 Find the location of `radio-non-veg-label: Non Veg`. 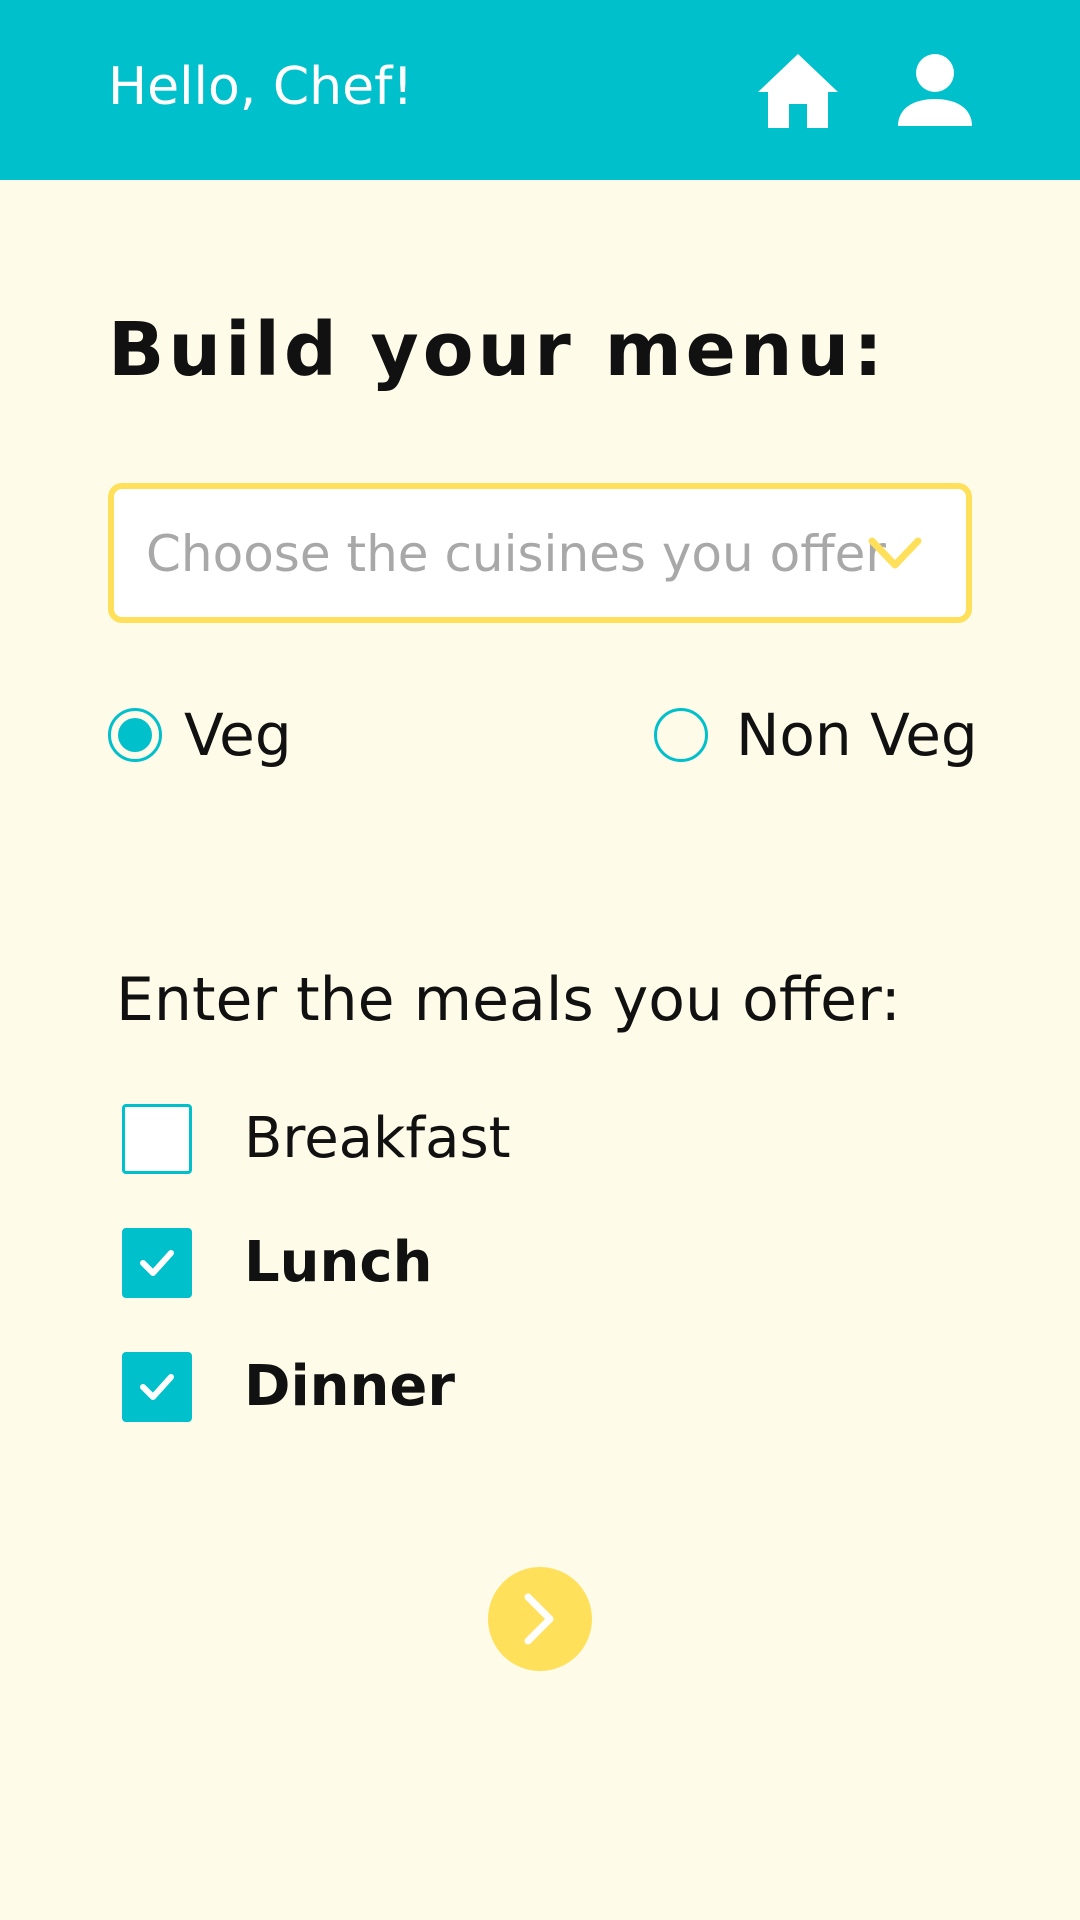

radio-non-veg-label: Non Veg is located at coordinates (857, 735).